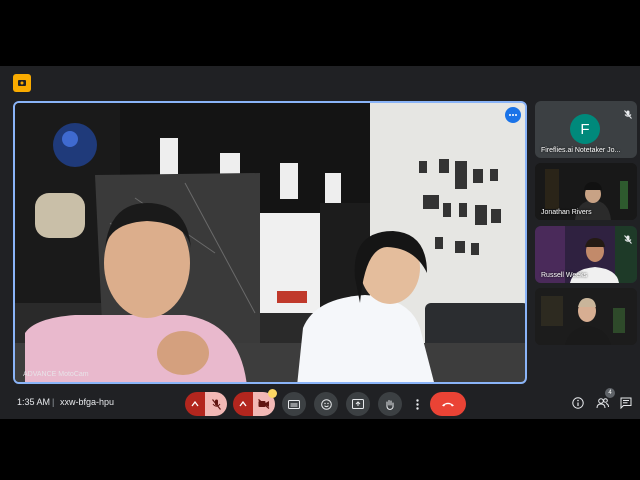 The height and width of the screenshot is (480, 640). I want to click on hang-up-icon, so click(448, 404).